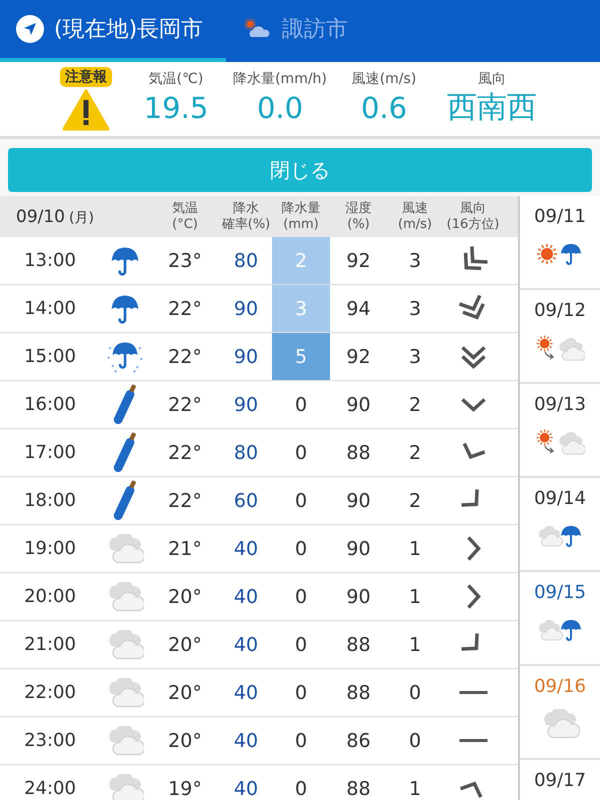 The height and width of the screenshot is (800, 600). Describe the element at coordinates (560, 780) in the screenshot. I see `day-date: 09/17` at that location.